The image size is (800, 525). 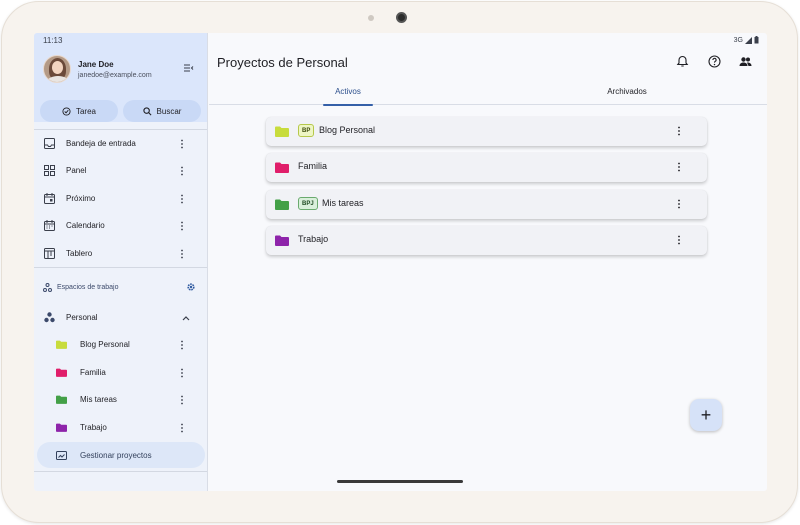 I want to click on network-type: 3G, so click(x=738, y=40).